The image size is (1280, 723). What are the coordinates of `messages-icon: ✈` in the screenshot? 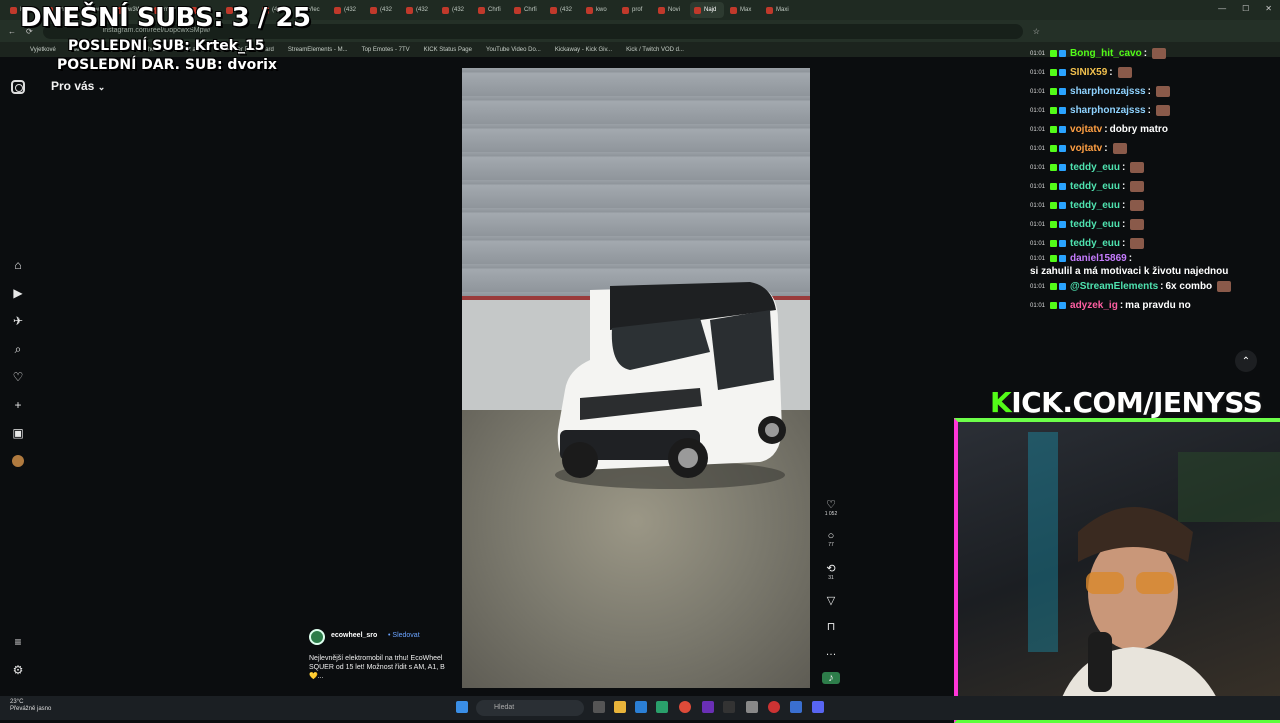 It's located at (18, 321).